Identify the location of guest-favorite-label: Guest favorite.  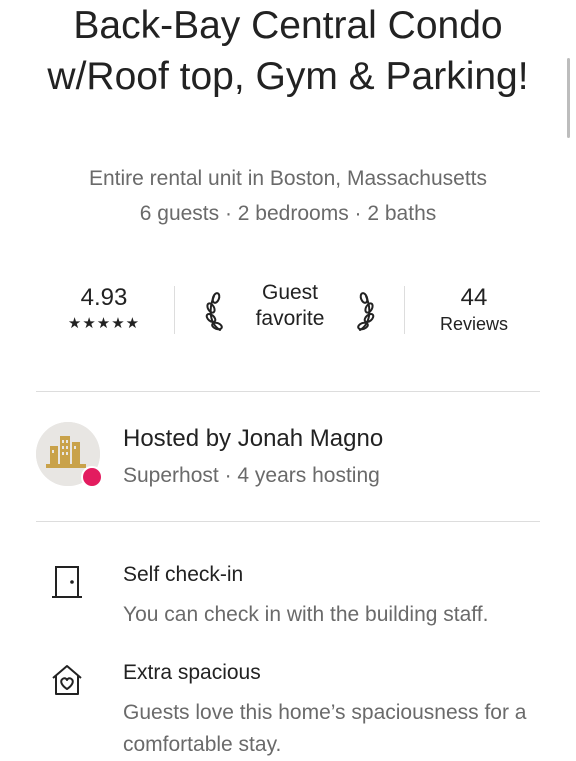
(290, 305).